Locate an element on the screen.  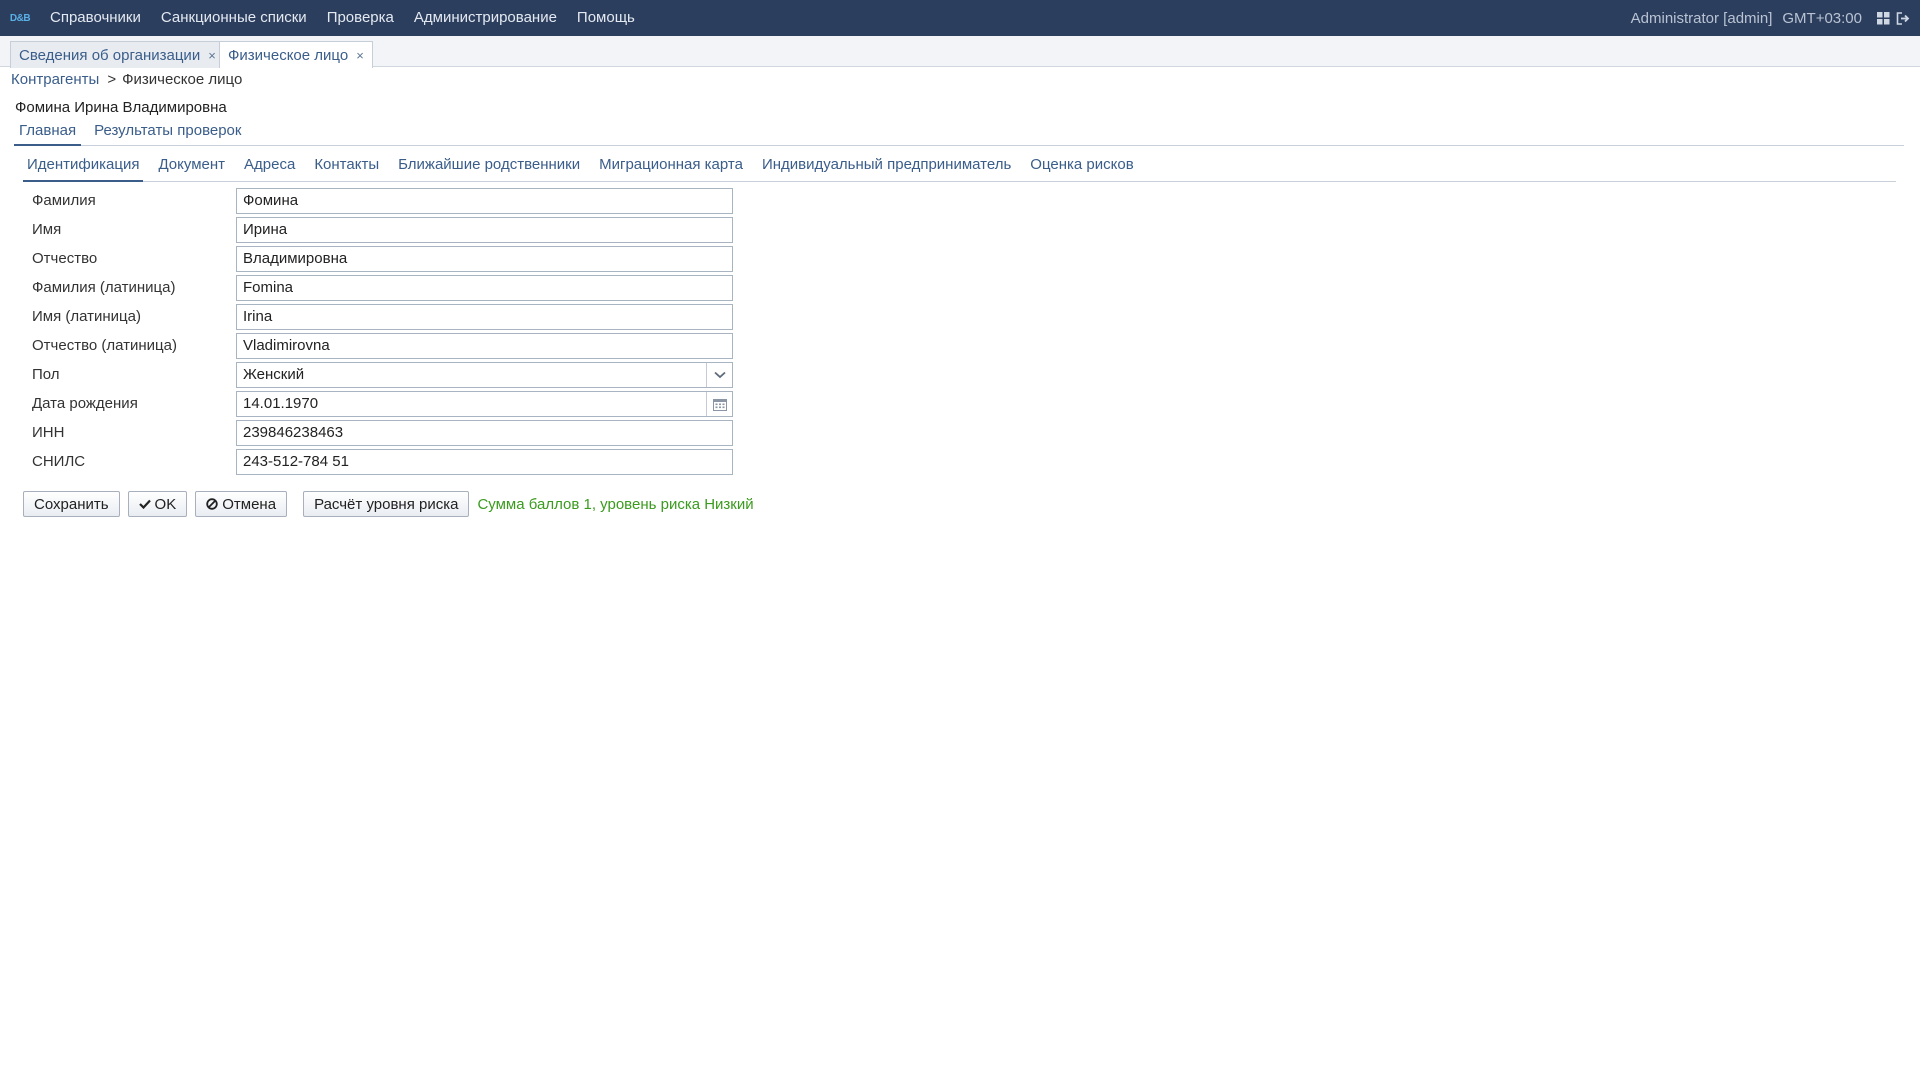
window-tab-organization-info: Сведения об организации × is located at coordinates (117, 54).